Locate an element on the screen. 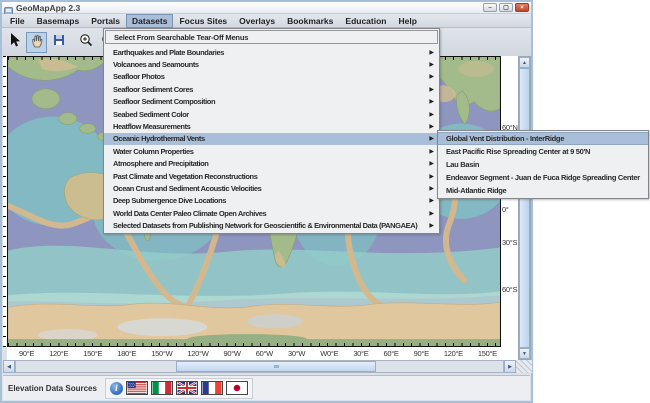  longitude-label: 120°E is located at coordinates (453, 353).